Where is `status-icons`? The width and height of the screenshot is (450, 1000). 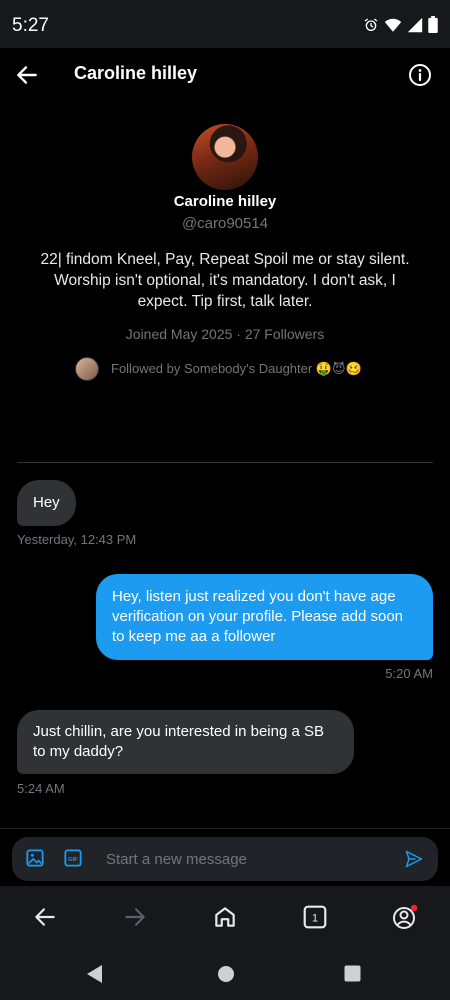 status-icons is located at coordinates (400, 24).